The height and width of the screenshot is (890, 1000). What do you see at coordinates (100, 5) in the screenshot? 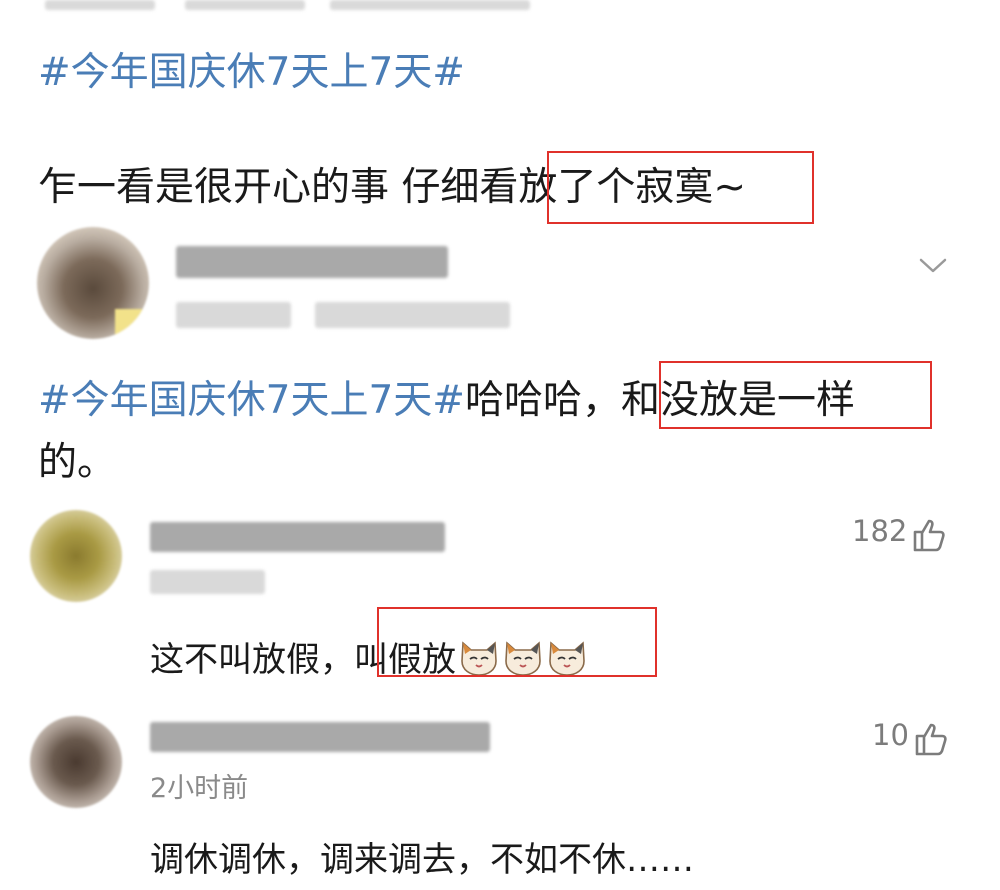
I see `blurred-username-top` at bounding box center [100, 5].